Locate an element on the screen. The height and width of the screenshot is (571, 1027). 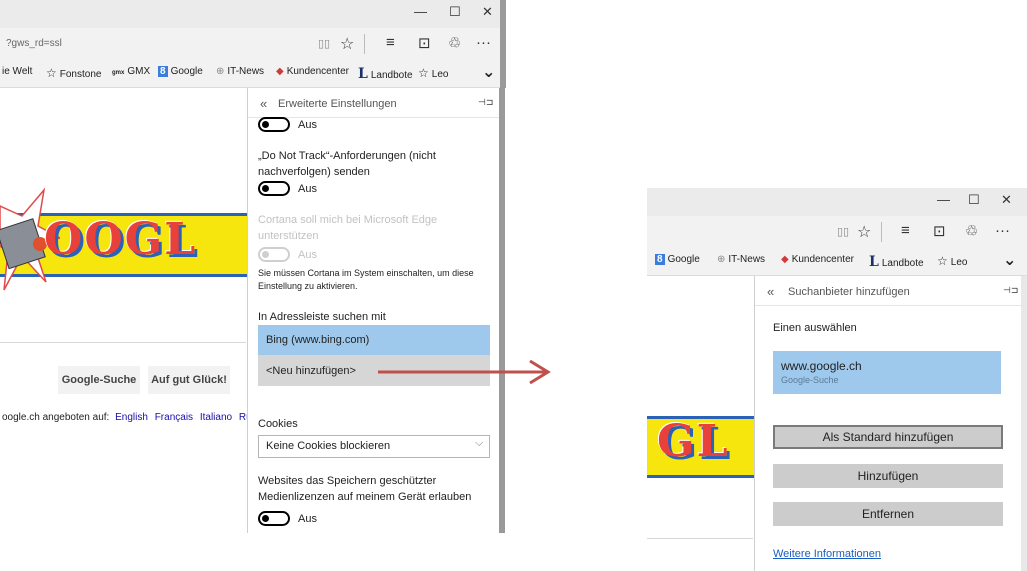
google-doodle-text: OOGL is located at coordinates (121, 239).